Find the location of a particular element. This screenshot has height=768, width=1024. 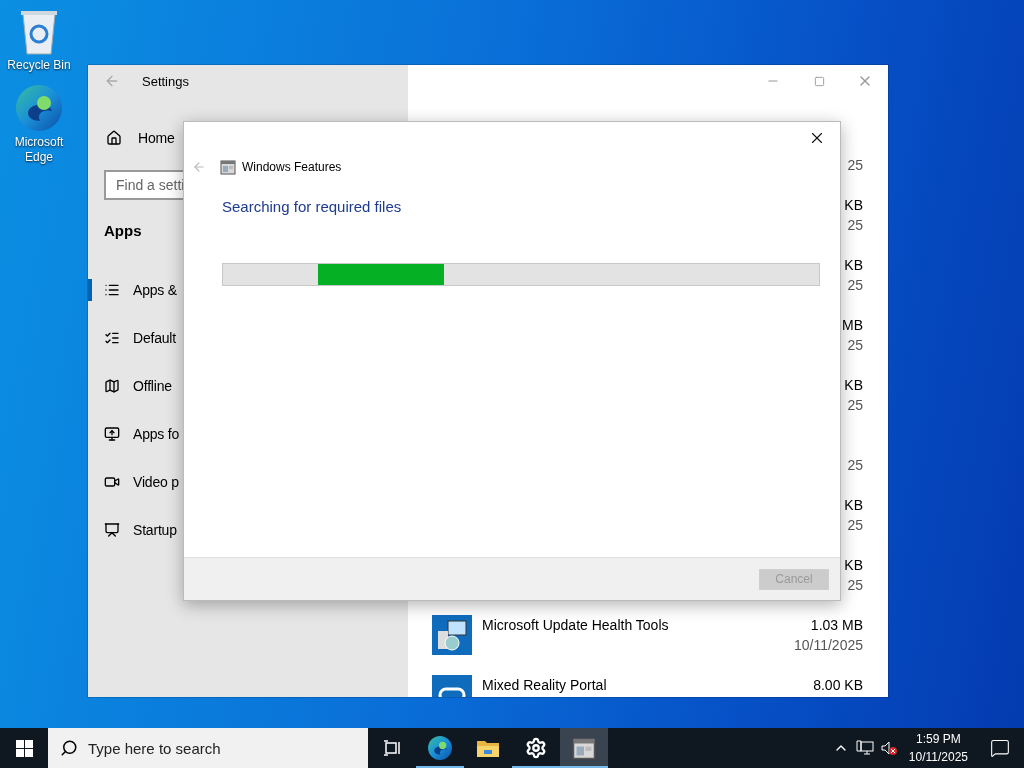

task-view-icon is located at coordinates (392, 748).